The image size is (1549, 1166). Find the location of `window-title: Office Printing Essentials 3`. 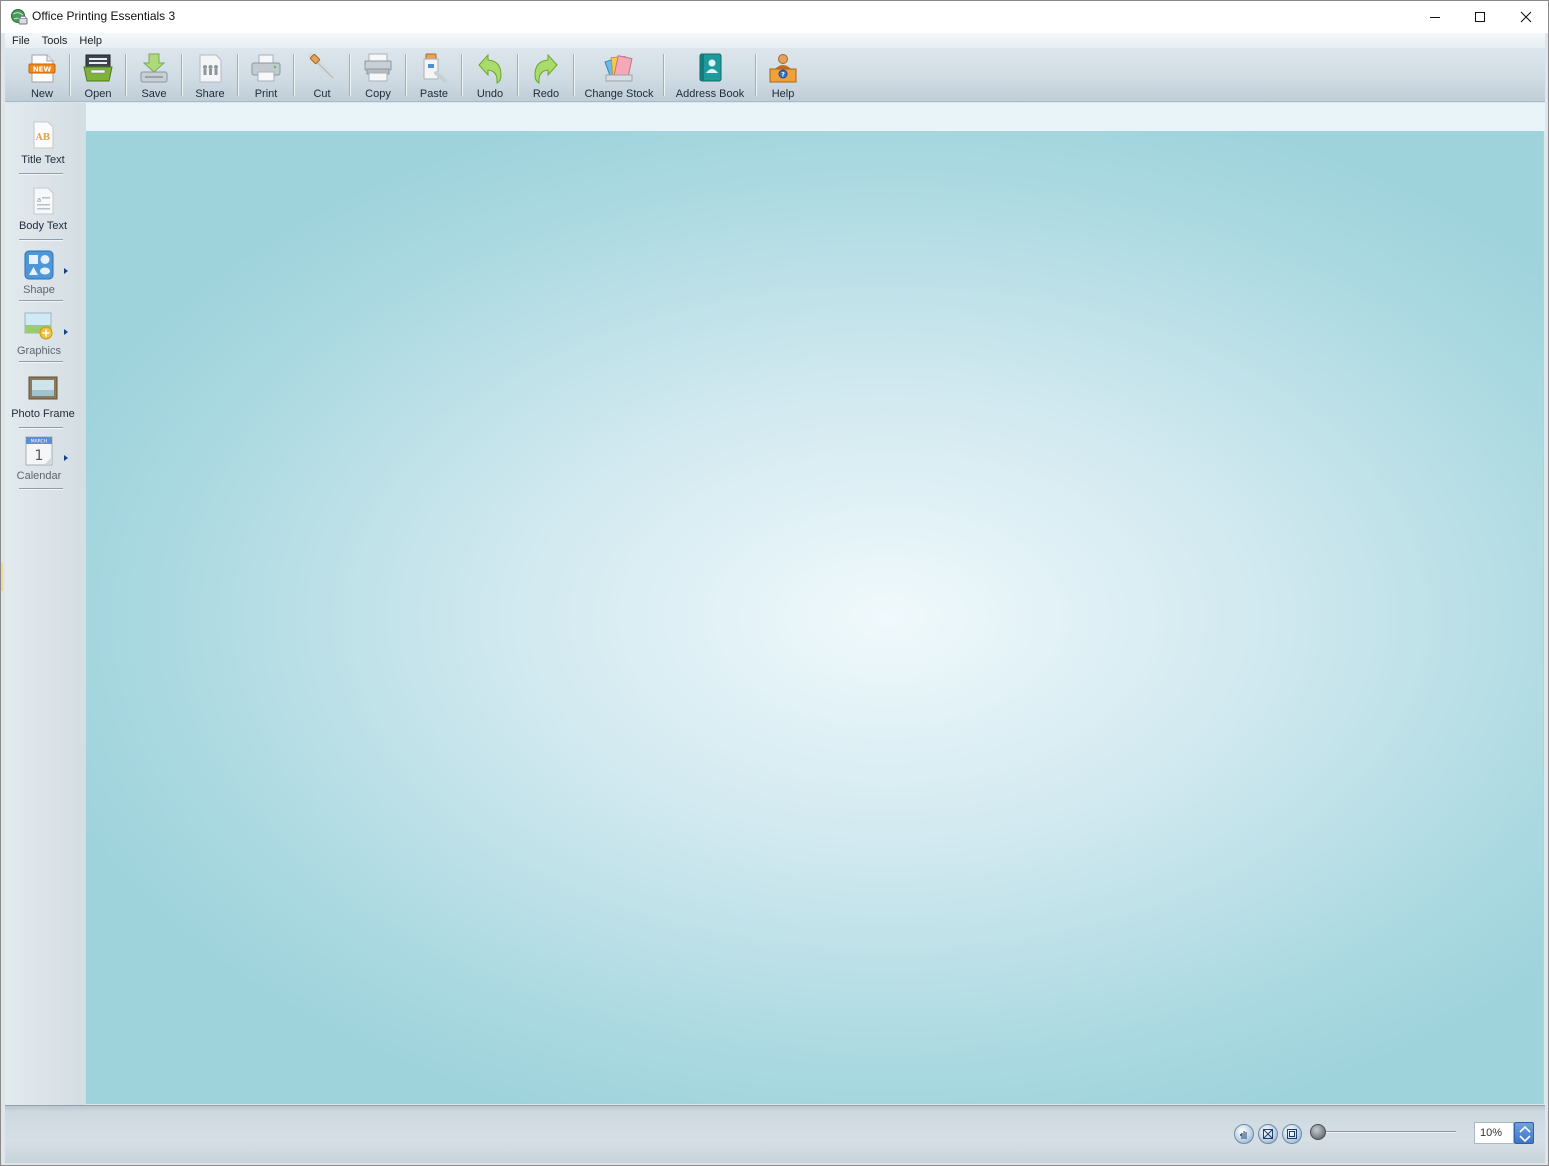

window-title: Office Printing Essentials 3 is located at coordinates (104, 16).